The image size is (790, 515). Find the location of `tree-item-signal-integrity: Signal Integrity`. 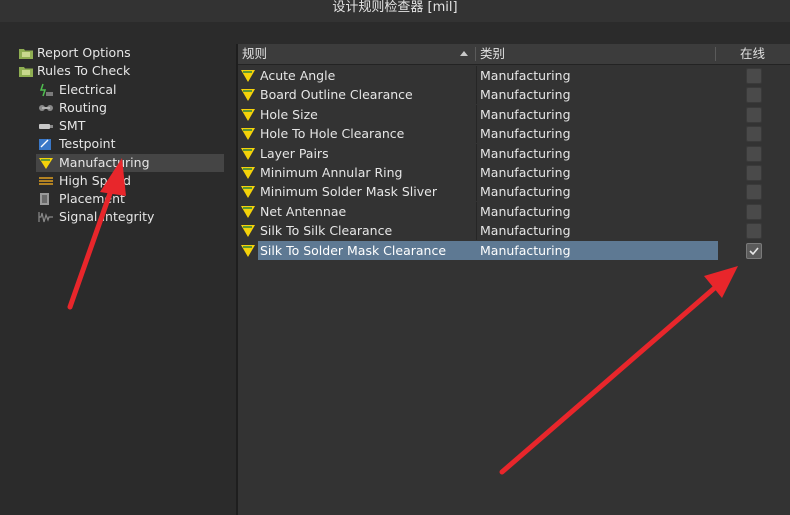

tree-item-signal-integrity: Signal Integrity is located at coordinates (131, 217).